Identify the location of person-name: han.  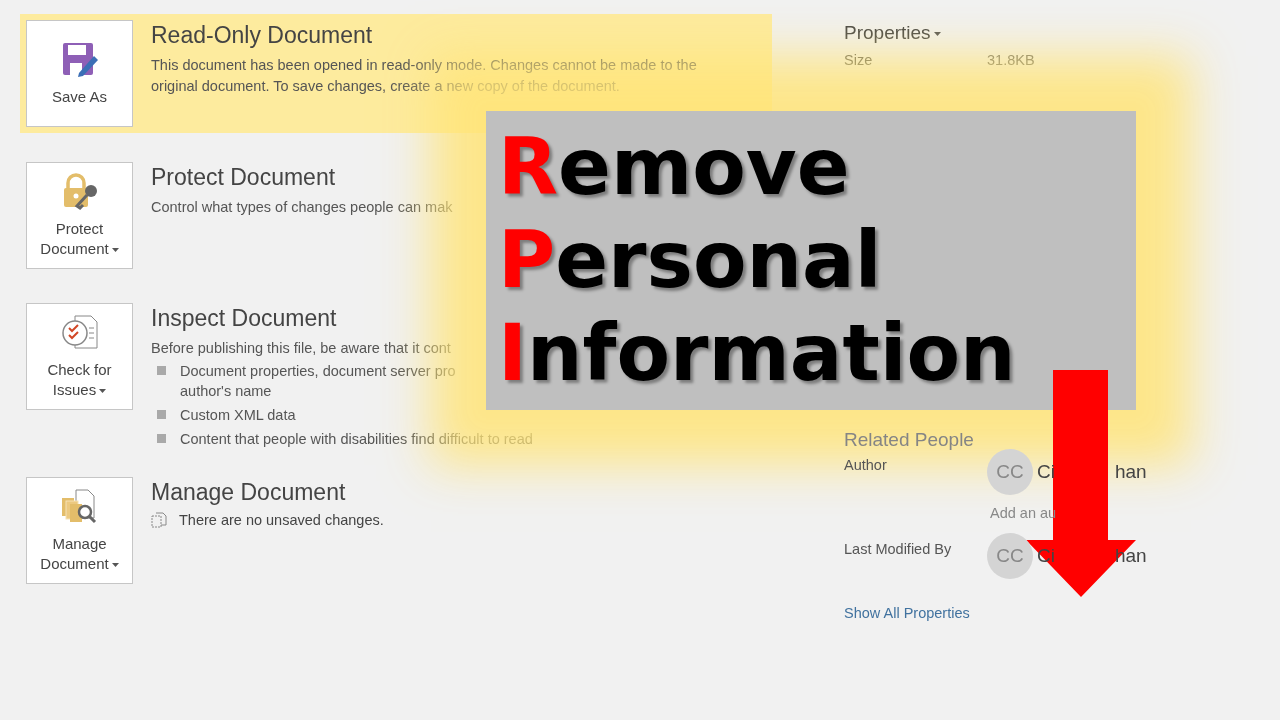
(1130, 472).